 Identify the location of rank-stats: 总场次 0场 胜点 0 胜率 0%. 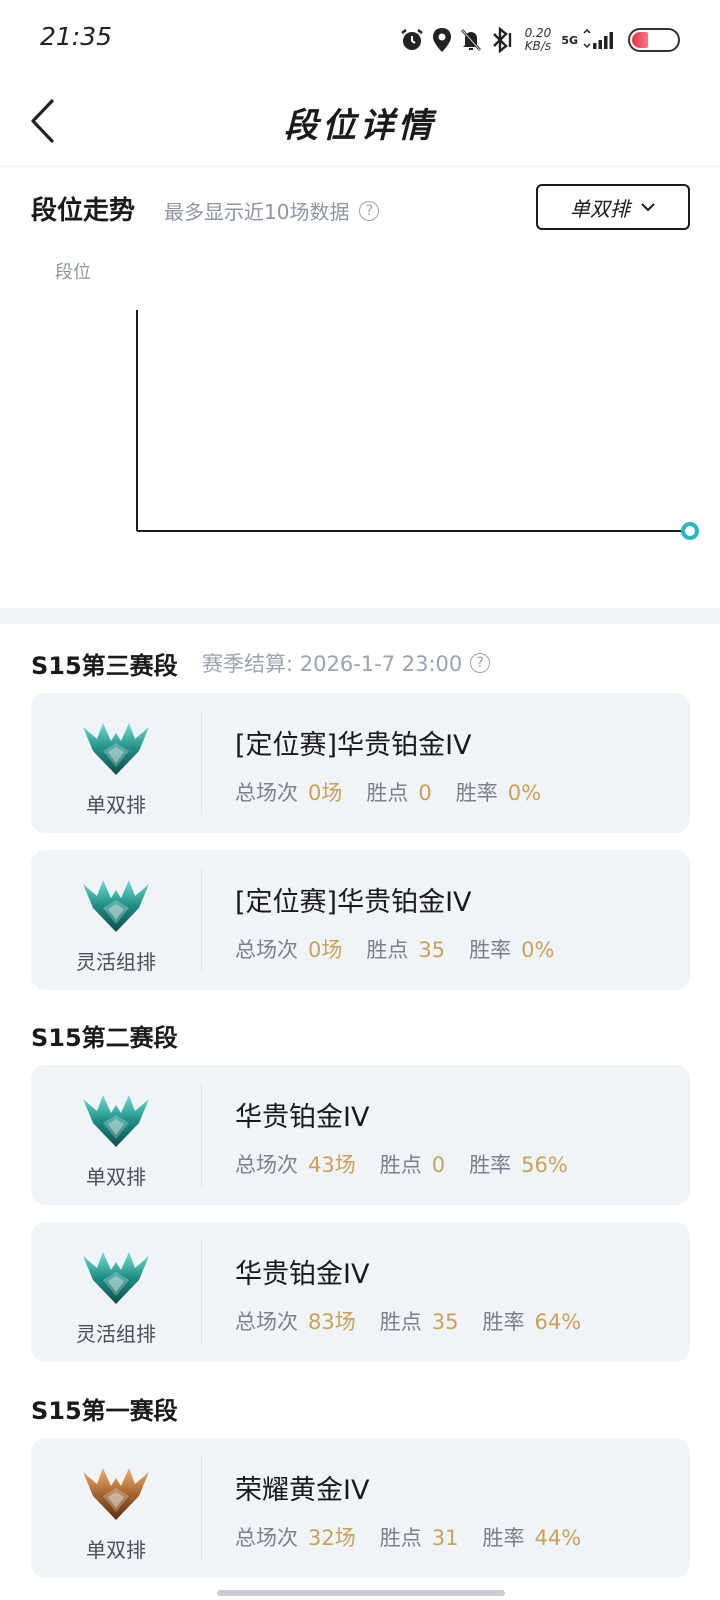
(400, 792).